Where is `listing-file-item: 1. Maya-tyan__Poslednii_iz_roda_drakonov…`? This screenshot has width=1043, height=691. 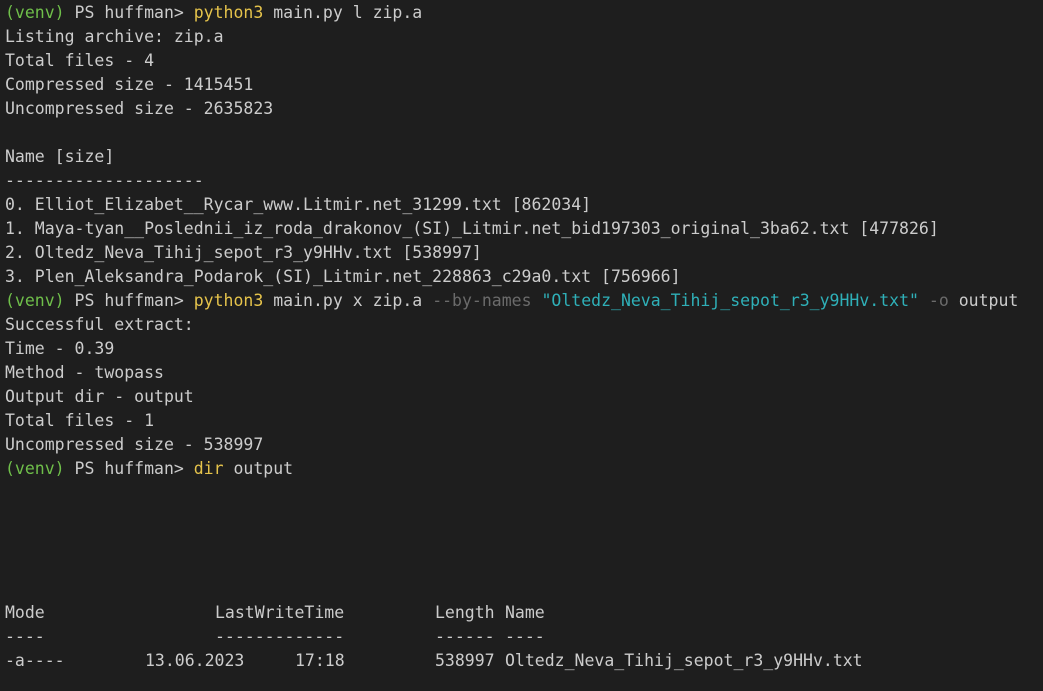
listing-file-item: 1. Maya-tyan__Poslednii_iz_roda_drakonov… is located at coordinates (472, 228).